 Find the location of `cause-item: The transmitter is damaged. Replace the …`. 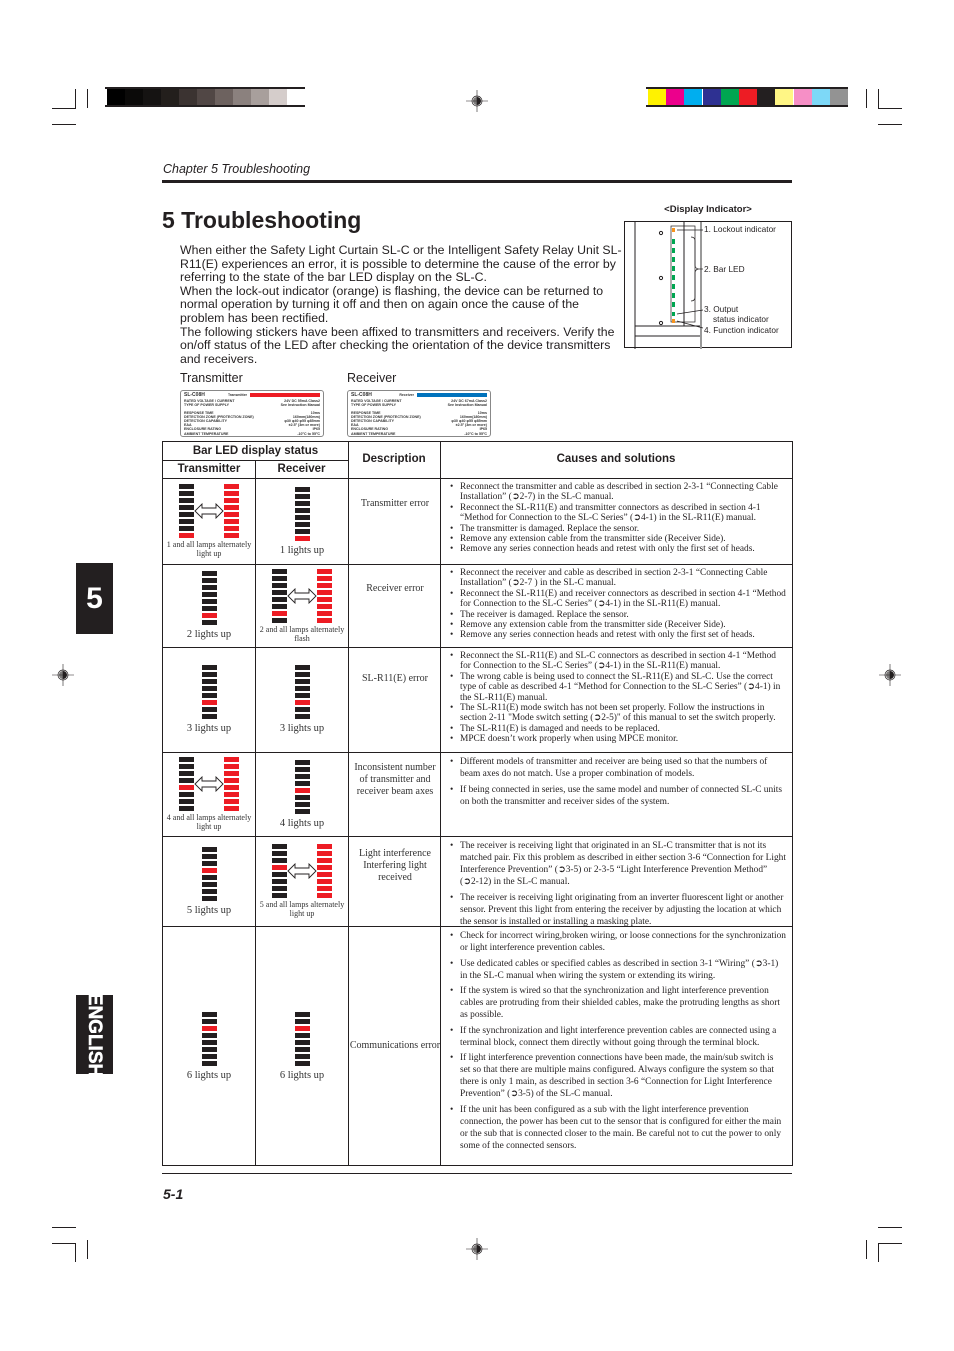

cause-item: The transmitter is damaged. Replace the … is located at coordinates (617, 529).